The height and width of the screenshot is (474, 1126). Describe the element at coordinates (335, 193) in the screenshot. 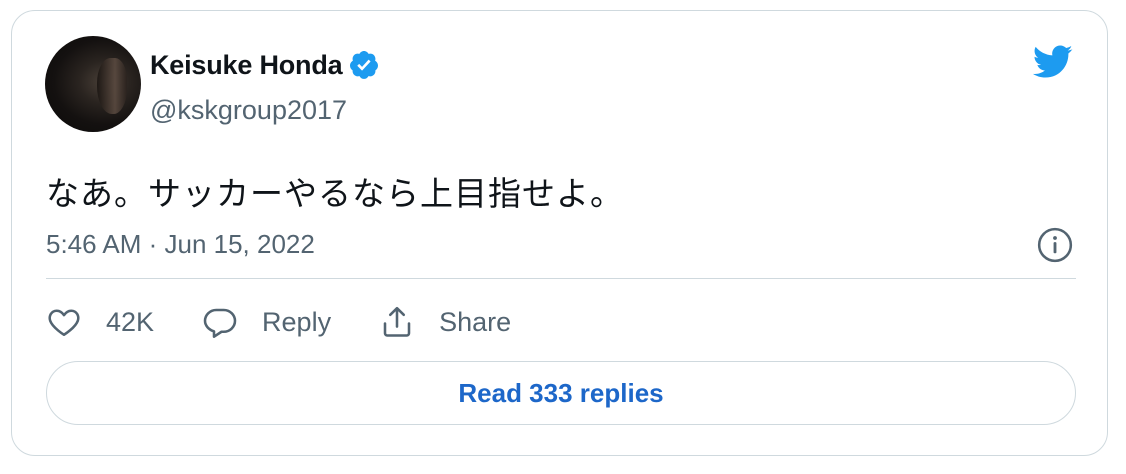

I see `tweet-text: なあ。サッカーやるなら上目指せよ。` at that location.